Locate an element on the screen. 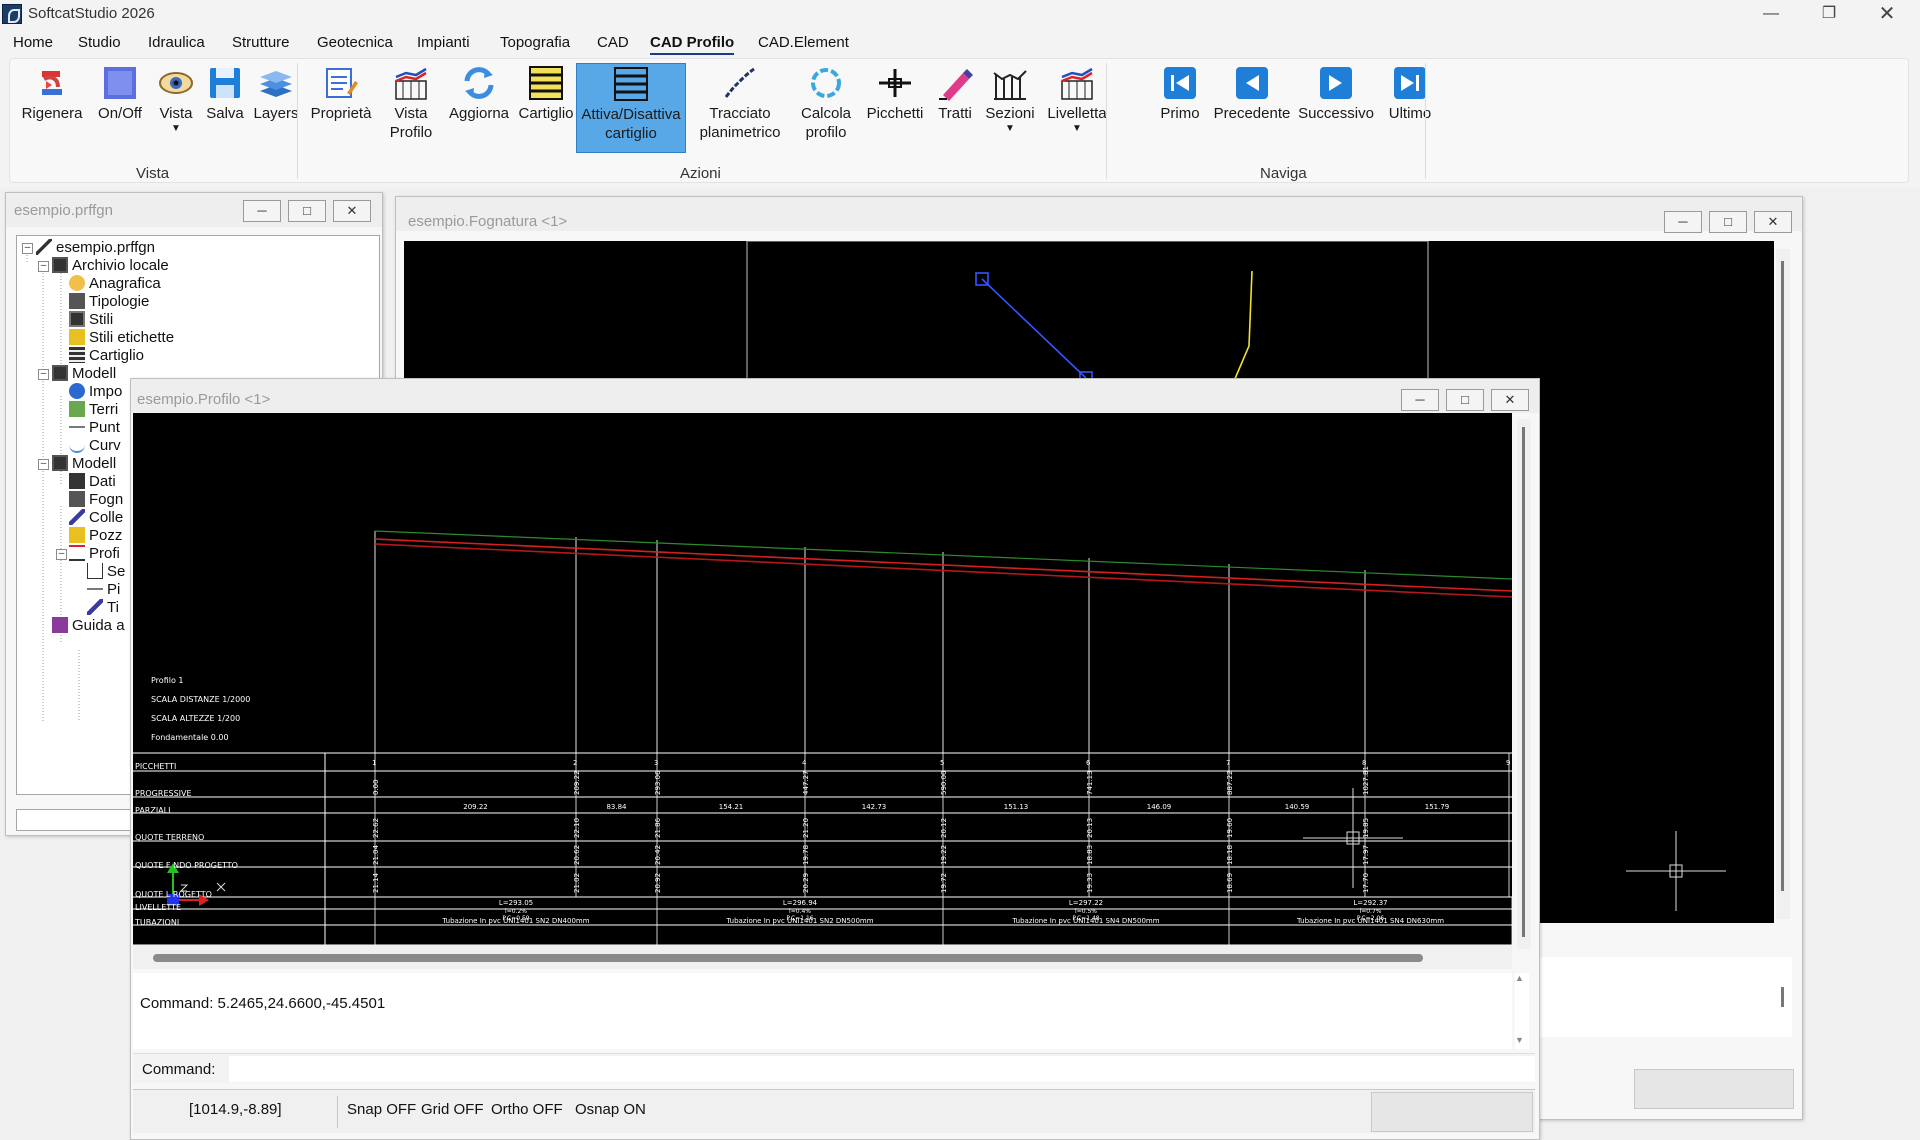  primo-button: Primo is located at coordinates (1180, 108).